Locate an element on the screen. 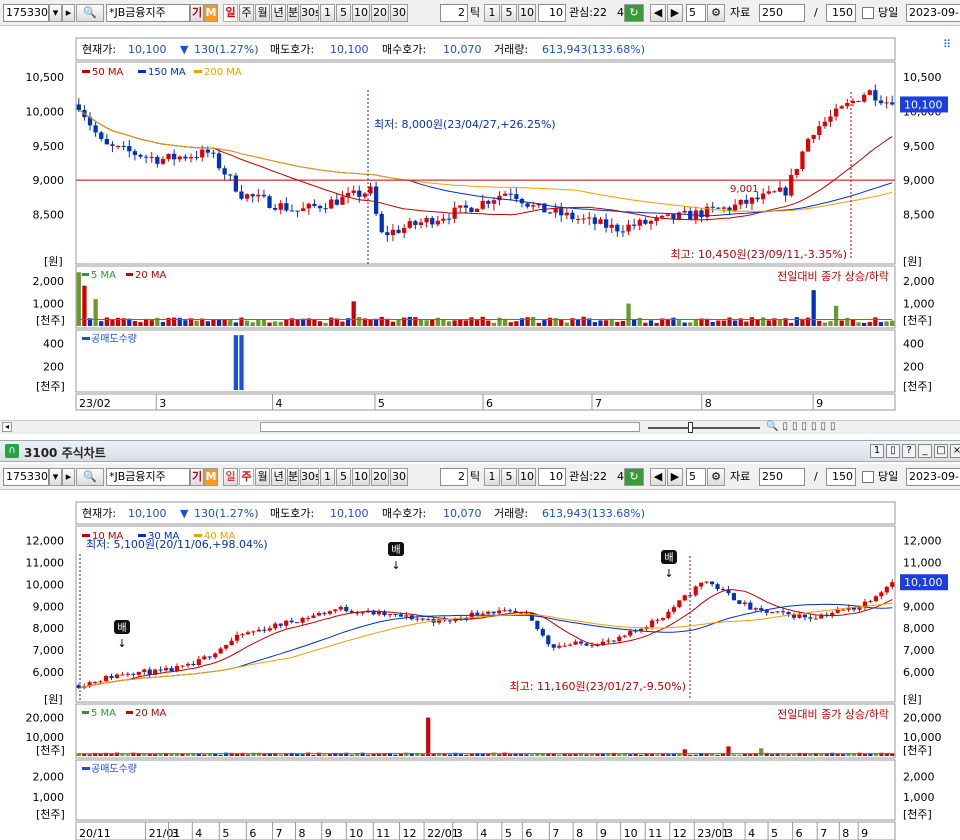 This screenshot has width=960, height=840. scroll-icons: 🔍▯▯▯▯▯▯ is located at coordinates (802, 426).